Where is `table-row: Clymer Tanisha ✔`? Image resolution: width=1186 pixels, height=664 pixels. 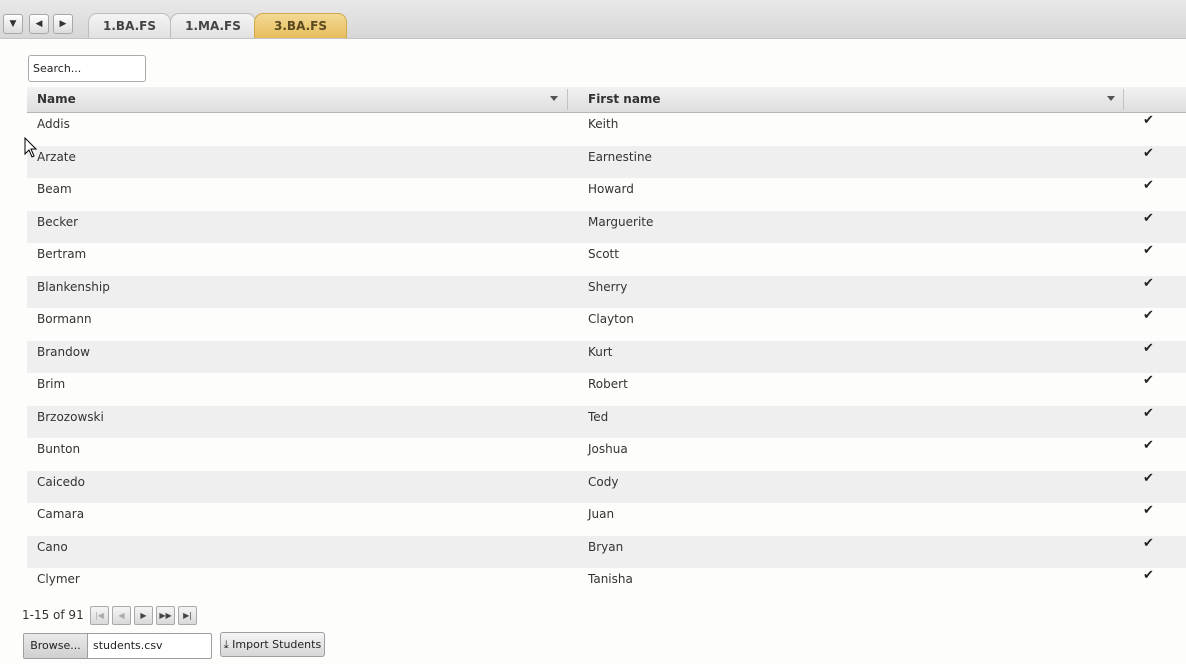 table-row: Clymer Tanisha ✔ is located at coordinates (606, 584).